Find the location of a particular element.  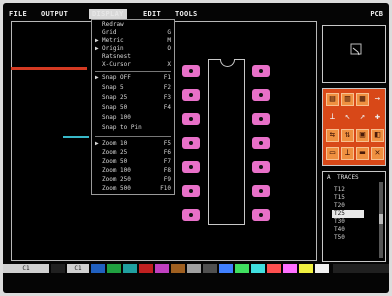

menu-tools: TOOLS is located at coordinates (186, 14).